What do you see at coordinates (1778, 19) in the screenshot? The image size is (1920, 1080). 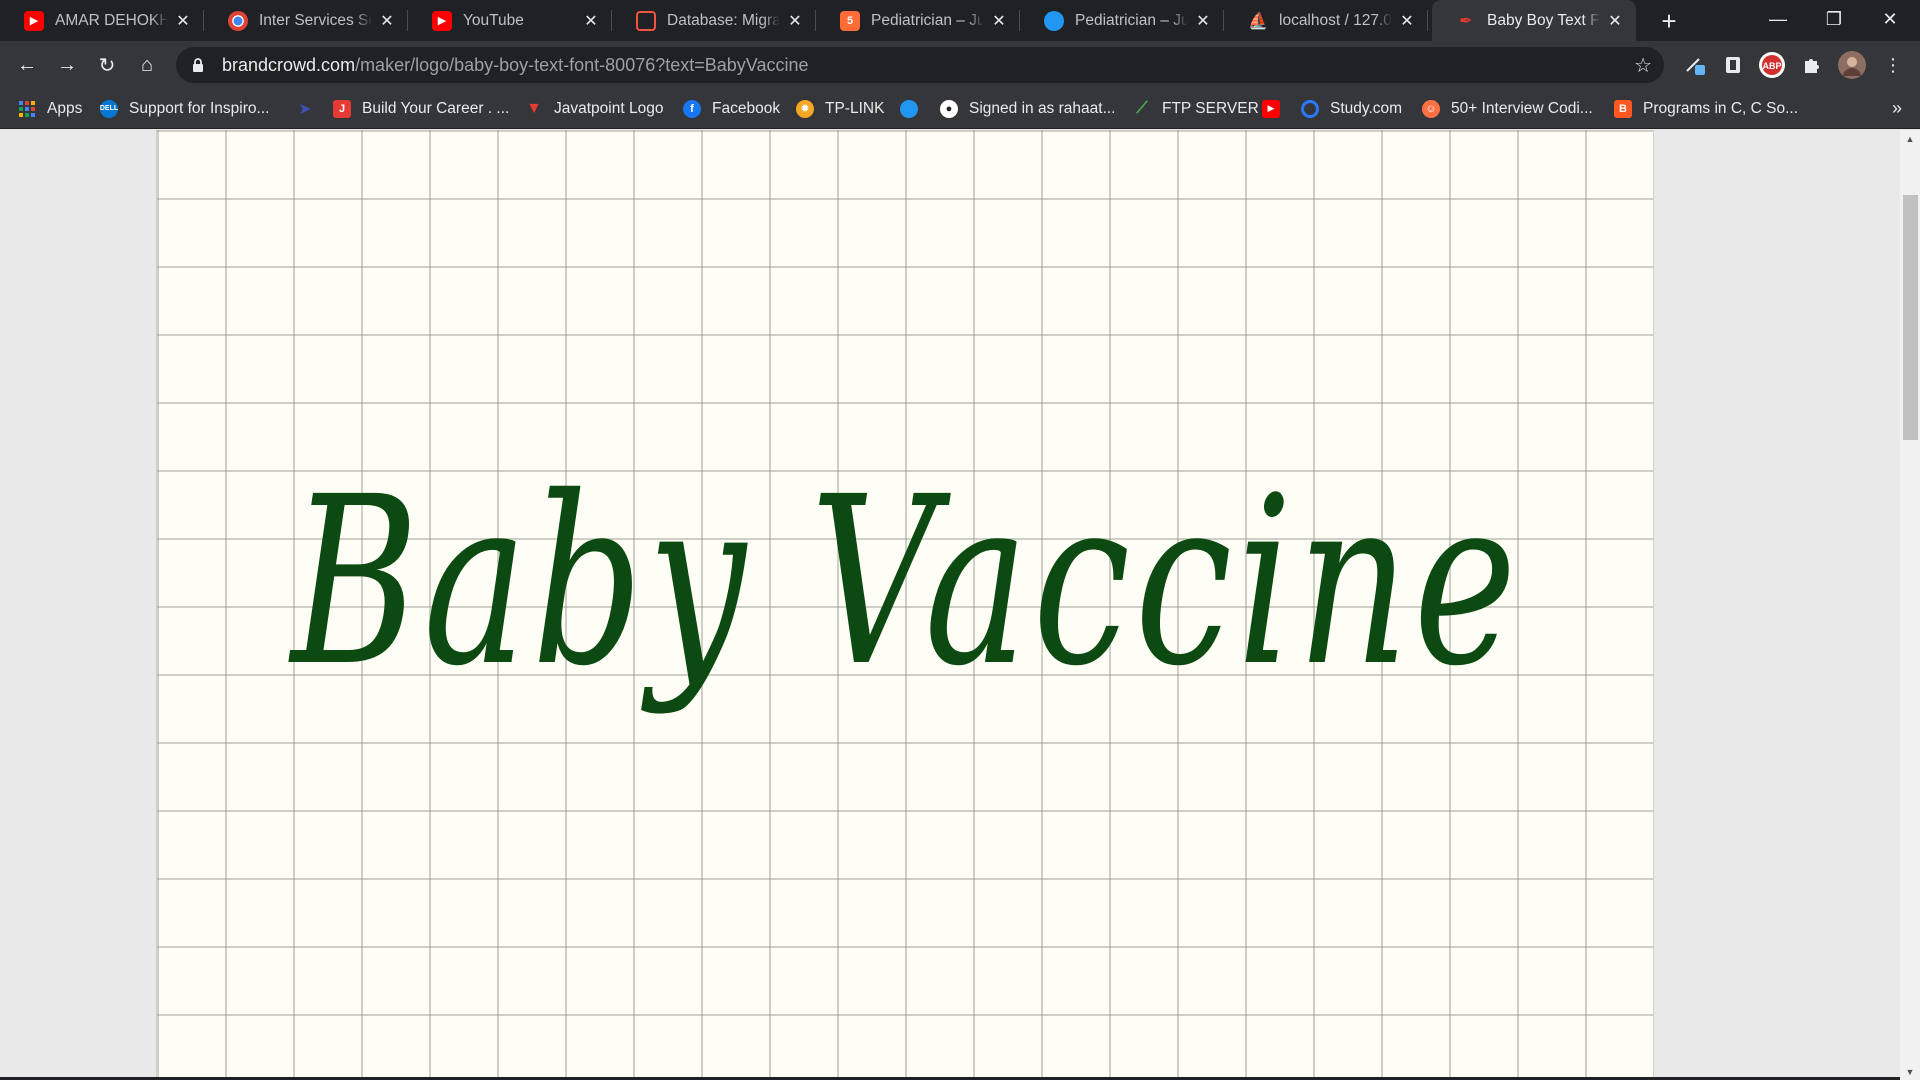 I see `minimize-button: —` at bounding box center [1778, 19].